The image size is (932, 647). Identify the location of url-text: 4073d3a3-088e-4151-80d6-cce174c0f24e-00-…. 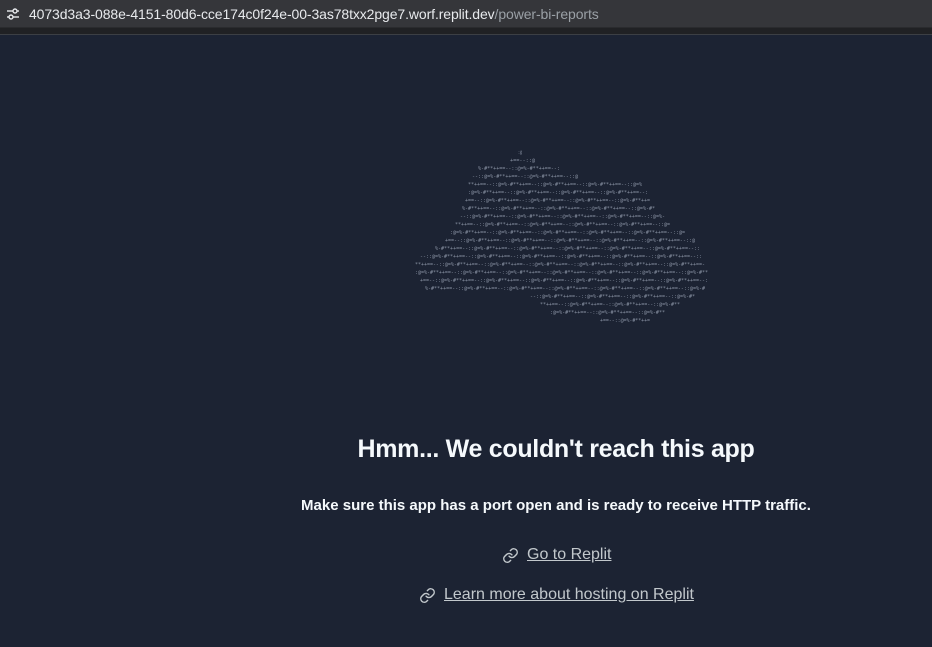
(314, 14).